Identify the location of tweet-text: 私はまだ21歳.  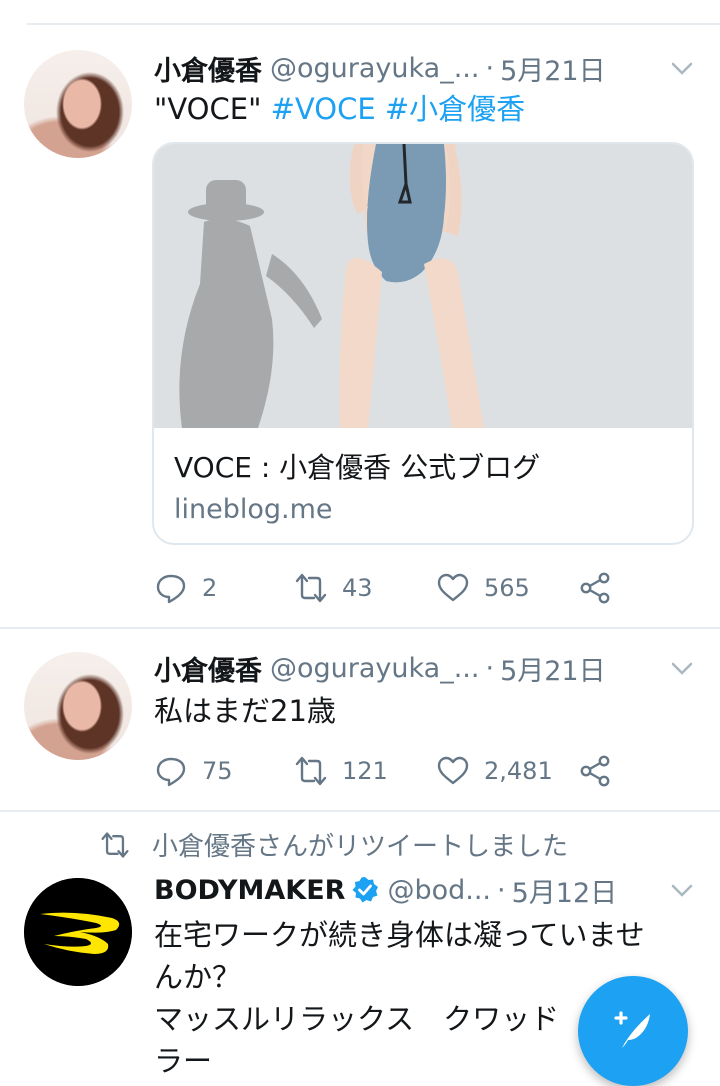
(245, 711).